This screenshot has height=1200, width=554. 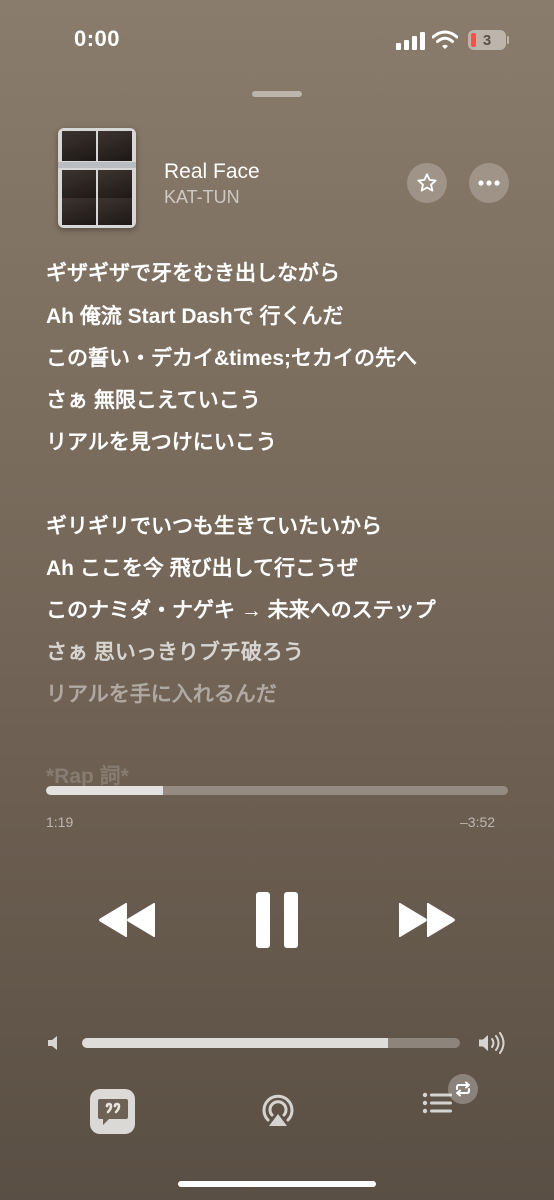 What do you see at coordinates (202, 197) in the screenshot?
I see `song-artist: KAT-TUN` at bounding box center [202, 197].